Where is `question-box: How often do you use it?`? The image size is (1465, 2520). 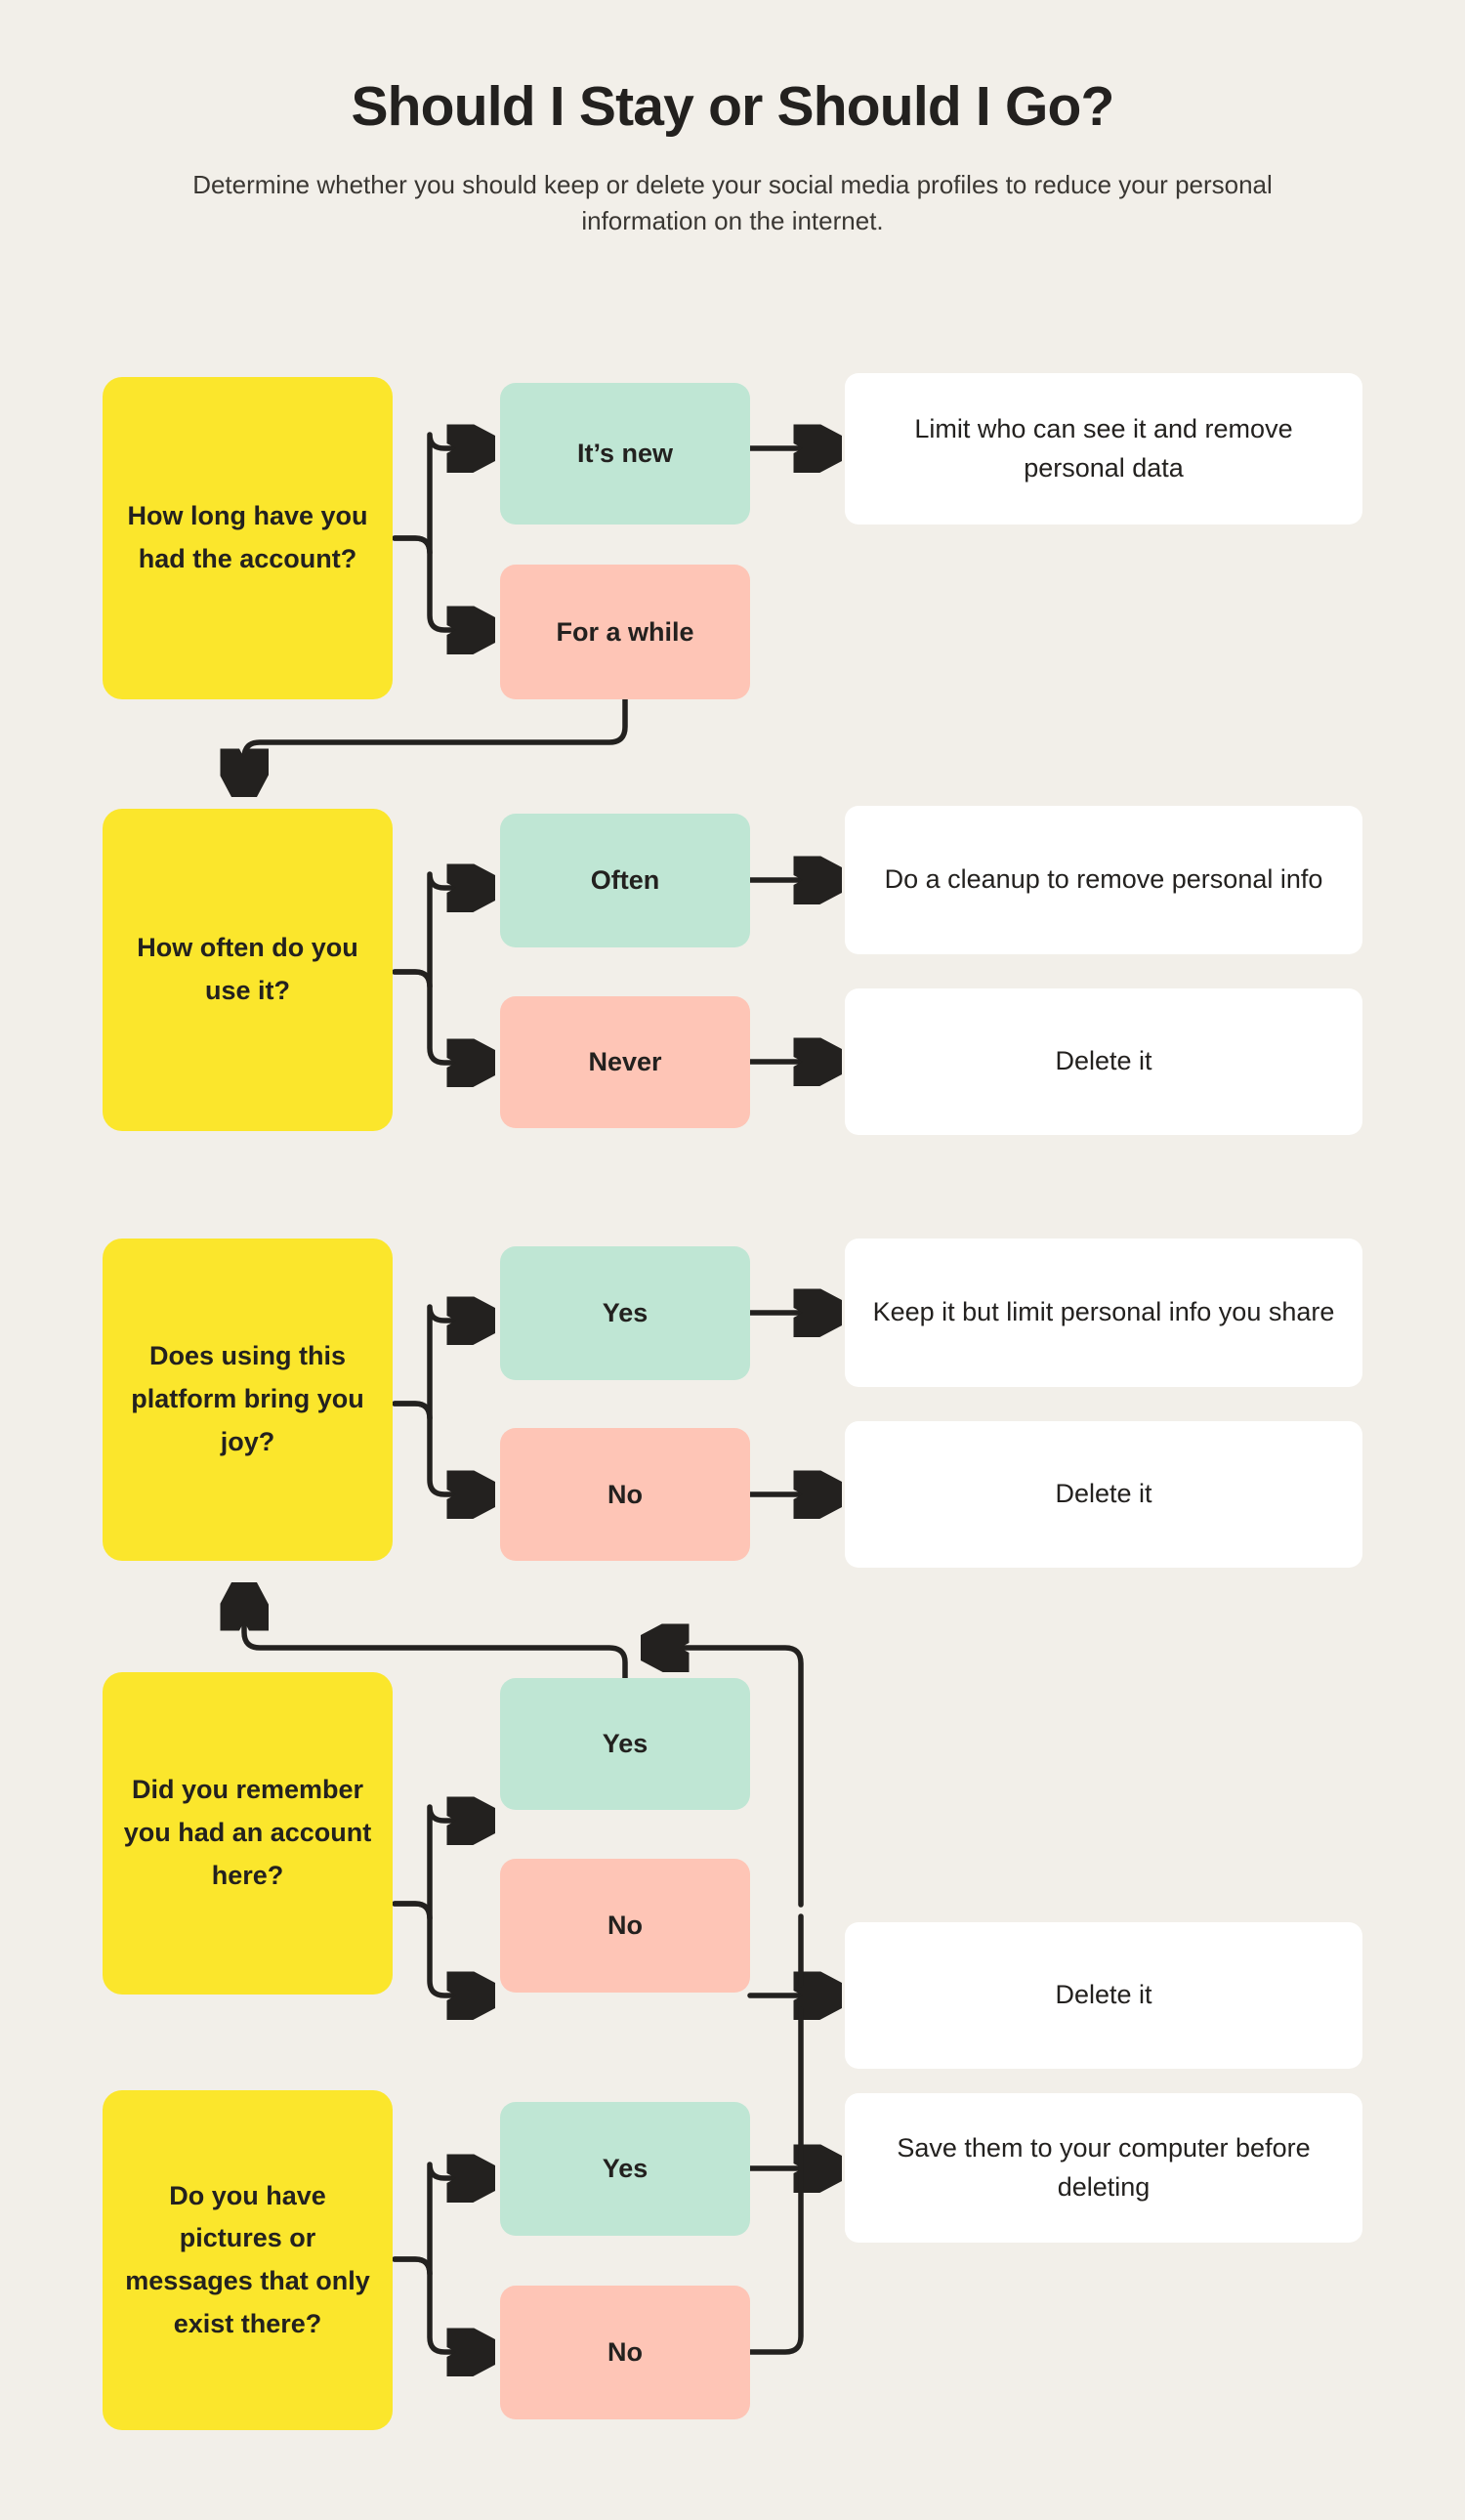 question-box: How often do you use it? is located at coordinates (248, 970).